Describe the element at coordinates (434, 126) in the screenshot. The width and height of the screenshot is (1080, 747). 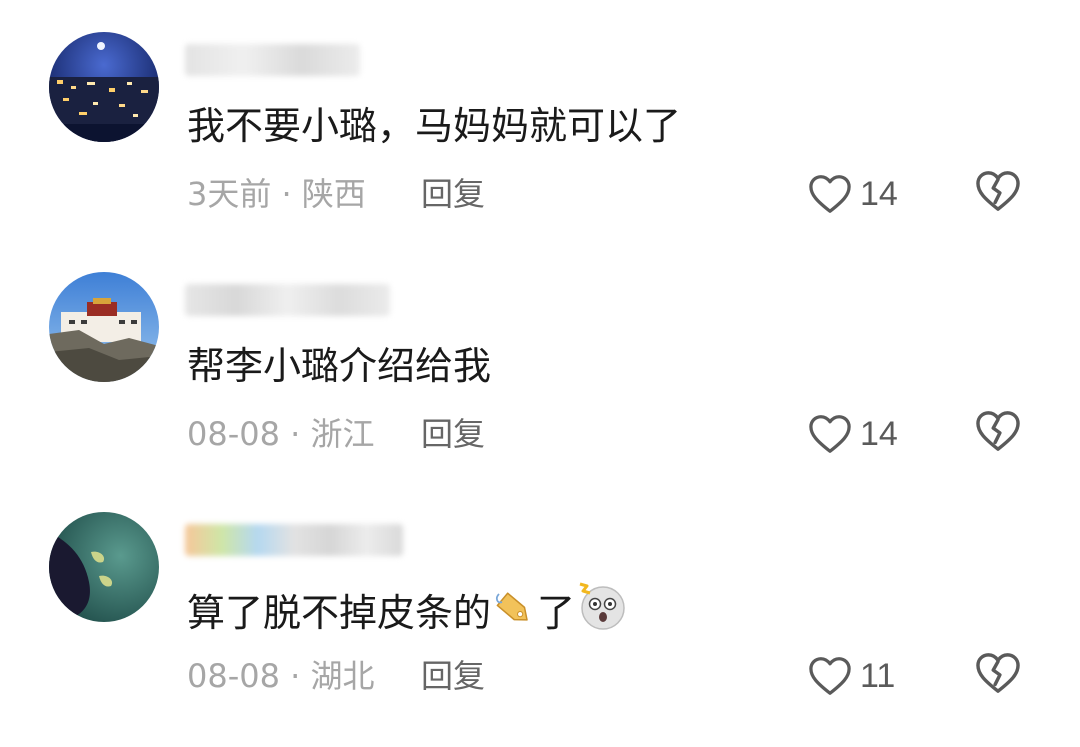
I see `comment-text: 我不要小璐，马妈妈就可以了` at that location.